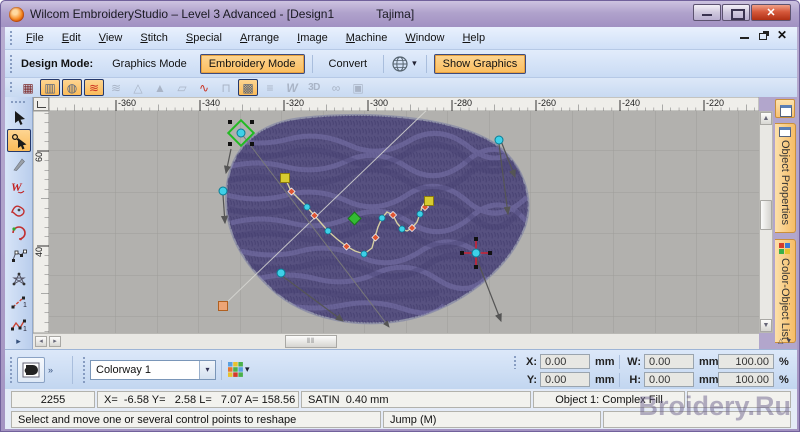 The image size is (800, 432). I want to click on freehand-closed-tool, so click(19, 232).